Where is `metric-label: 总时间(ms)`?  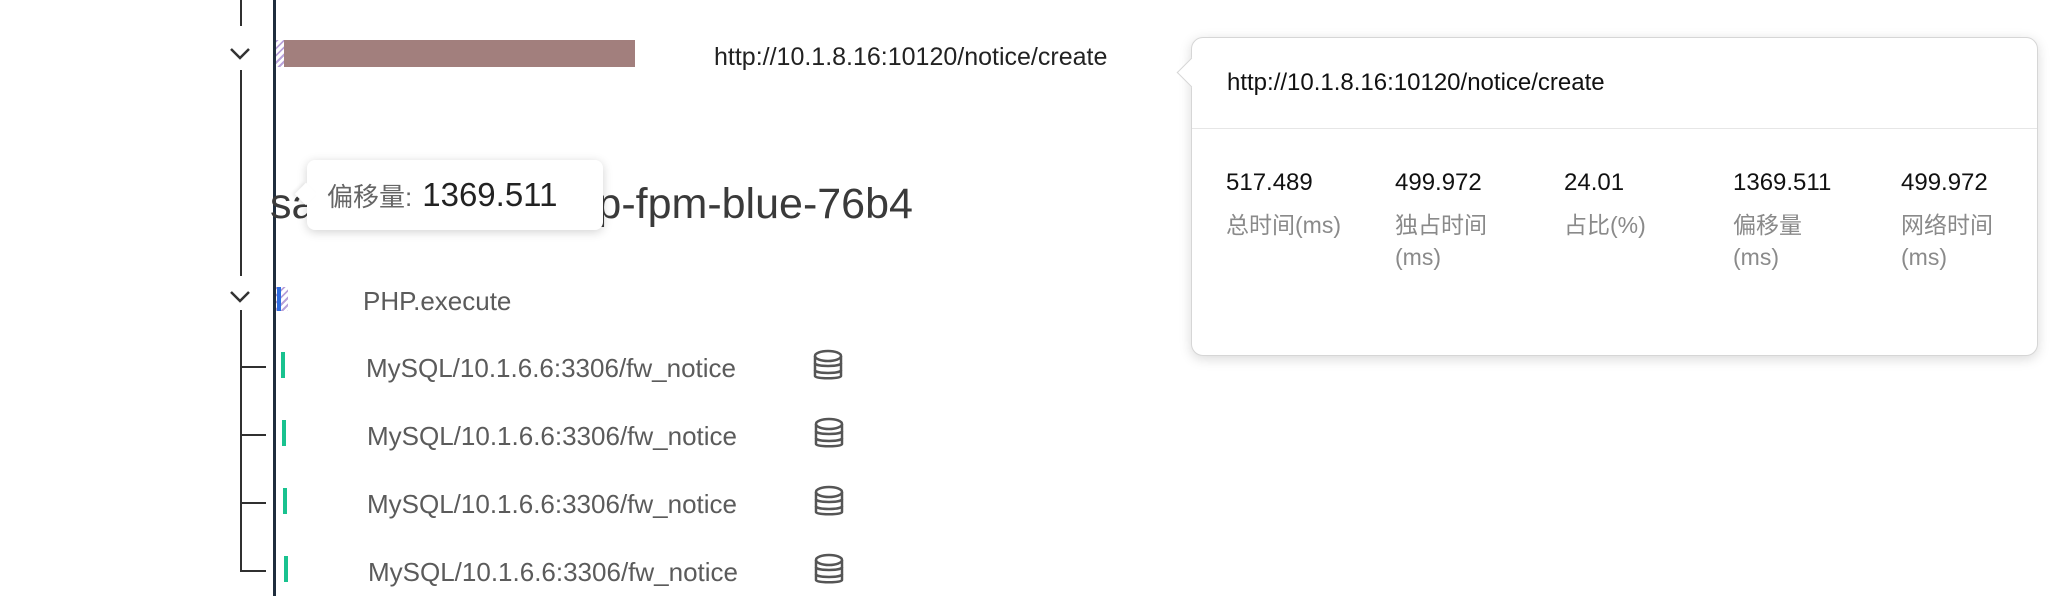
metric-label: 总时间(ms) is located at coordinates (1283, 225).